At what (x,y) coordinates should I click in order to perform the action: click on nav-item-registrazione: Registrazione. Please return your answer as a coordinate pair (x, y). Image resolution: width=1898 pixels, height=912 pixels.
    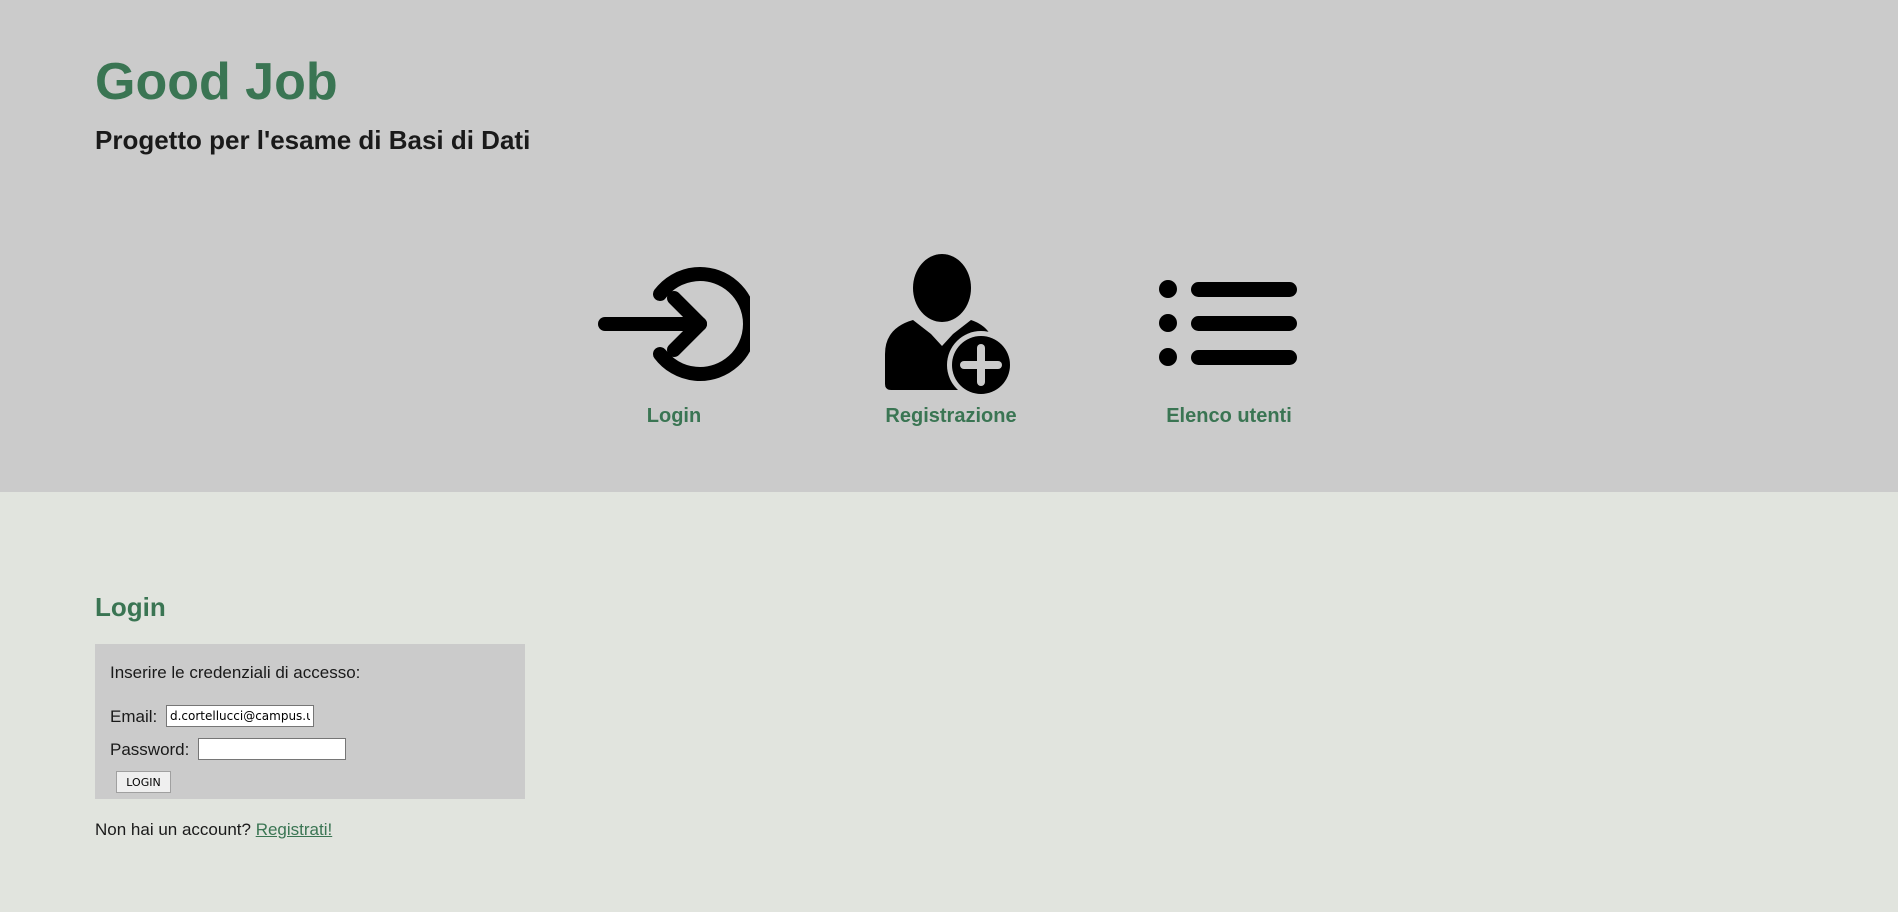
    Looking at the image, I should click on (951, 340).